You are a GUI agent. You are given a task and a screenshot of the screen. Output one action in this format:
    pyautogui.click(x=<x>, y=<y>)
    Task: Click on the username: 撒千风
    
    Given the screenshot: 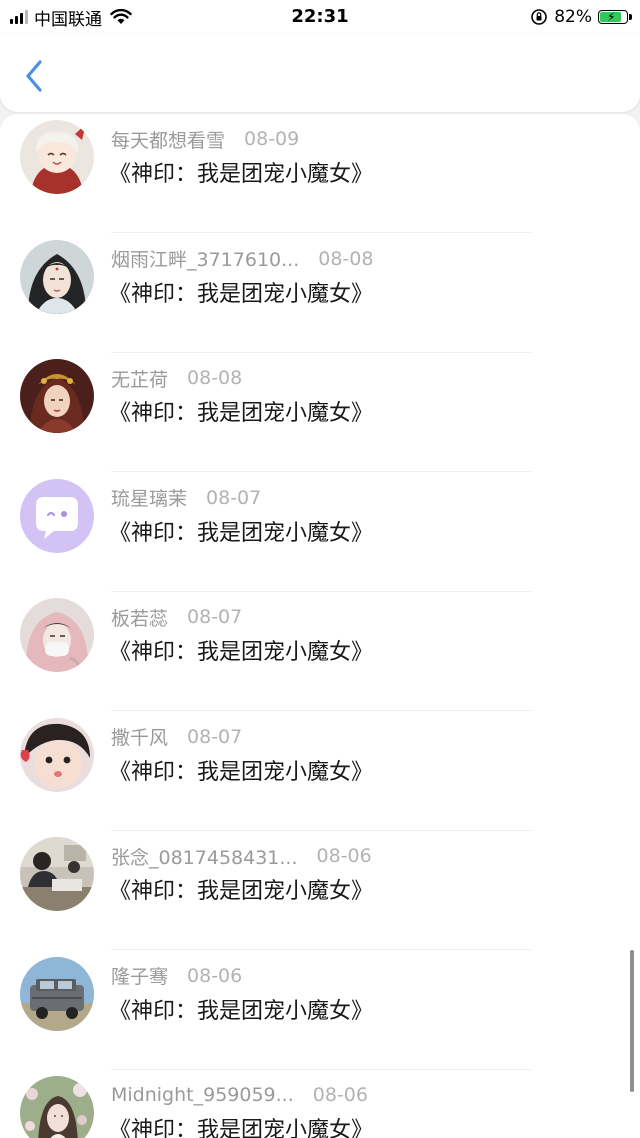 What is the action you would take?
    pyautogui.click(x=139, y=736)
    